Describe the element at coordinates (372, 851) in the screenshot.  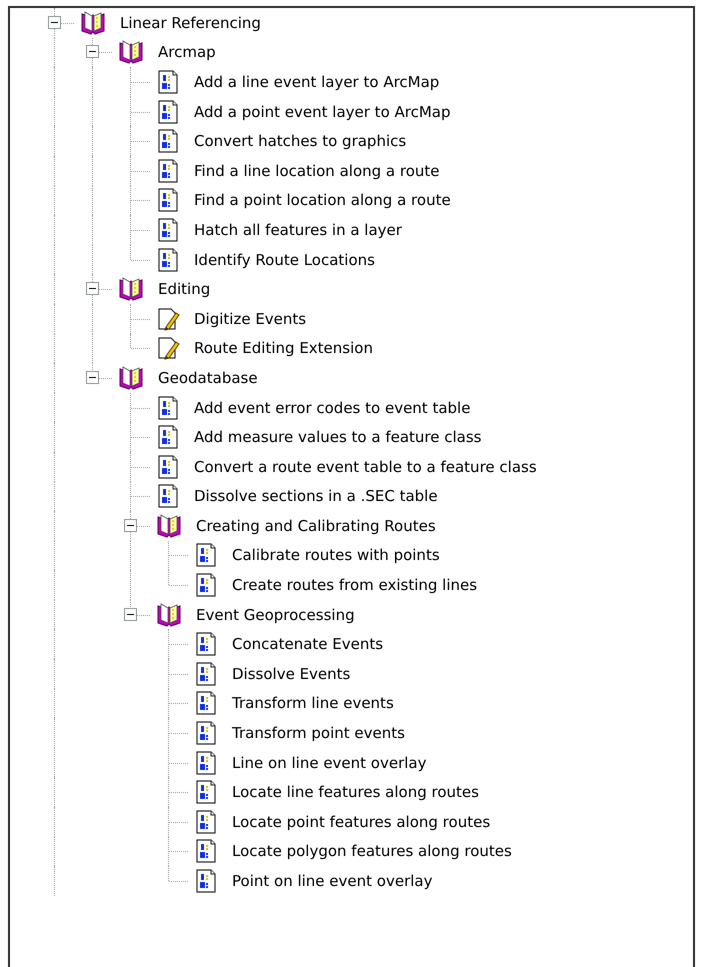
I see `tree-item: Locate polygon features along routes` at that location.